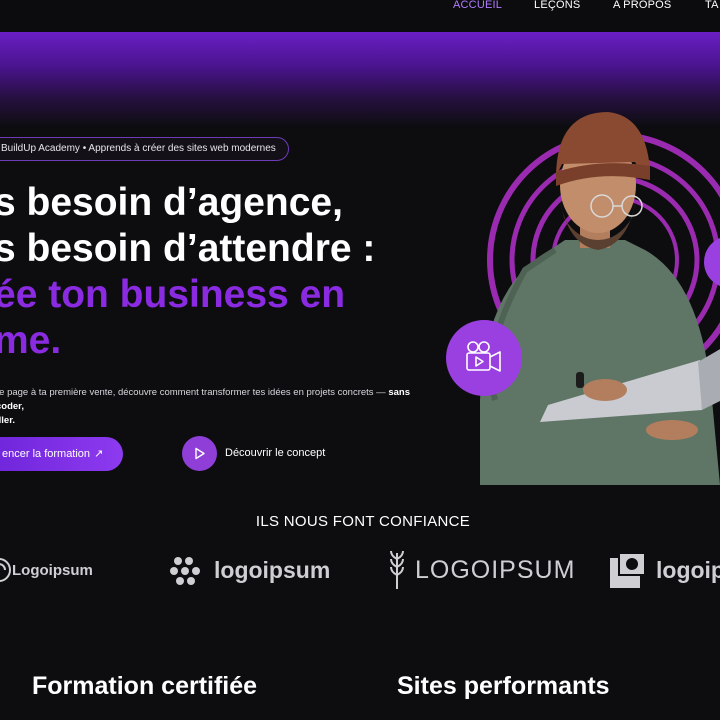 This screenshot has height=720, width=720. Describe the element at coordinates (688, 570) in the screenshot. I see `logo-text-4: logoip` at that location.